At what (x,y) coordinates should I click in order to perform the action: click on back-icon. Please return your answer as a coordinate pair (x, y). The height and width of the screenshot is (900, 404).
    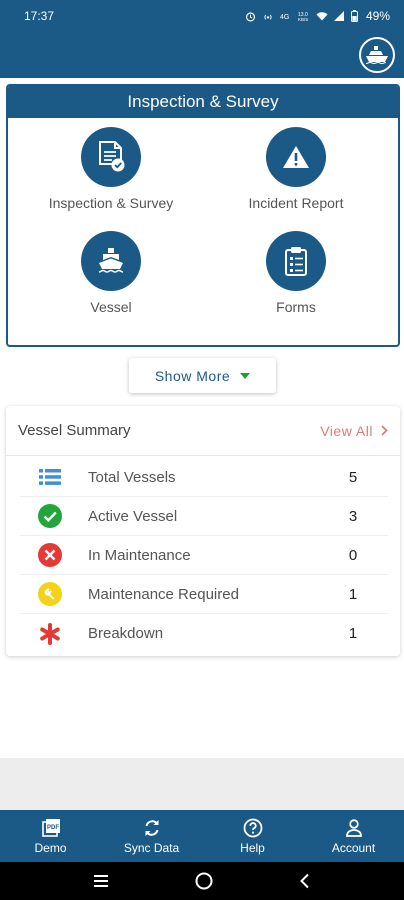
    Looking at the image, I should click on (305, 881).